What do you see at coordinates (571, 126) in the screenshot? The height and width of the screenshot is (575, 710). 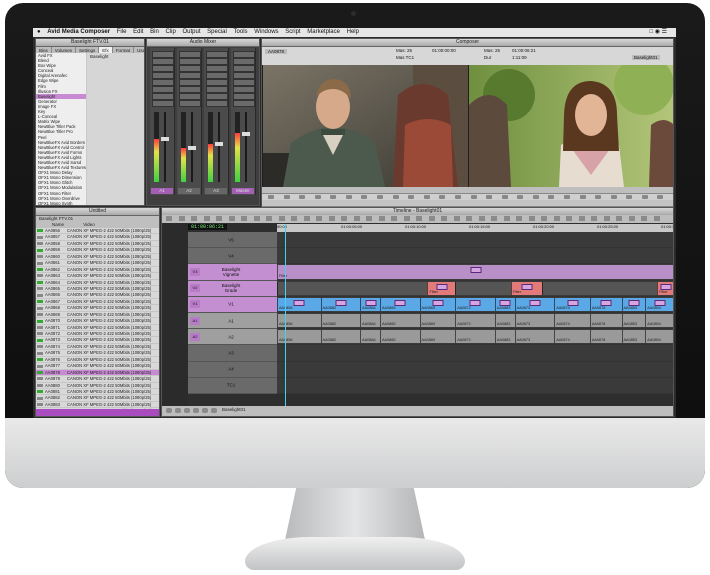 I see `record-monitor` at bounding box center [571, 126].